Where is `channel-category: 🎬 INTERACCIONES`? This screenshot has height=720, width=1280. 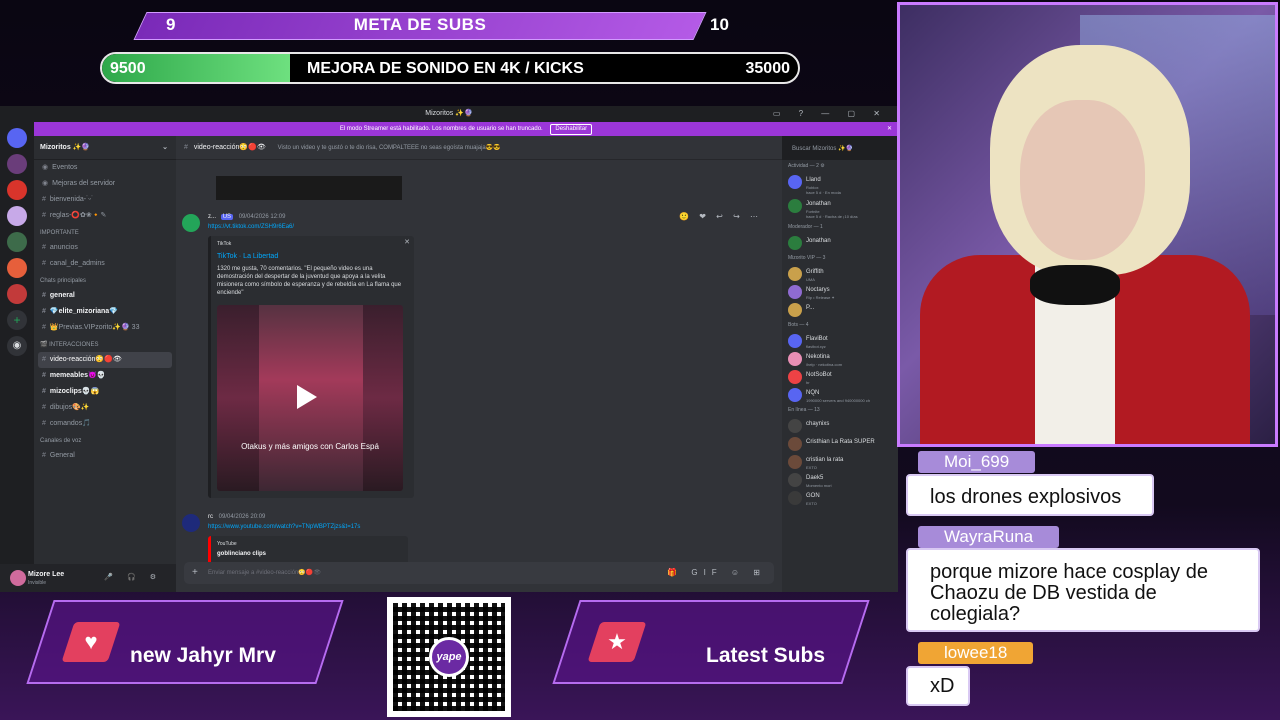 channel-category: 🎬 INTERACCIONES is located at coordinates (105, 344).